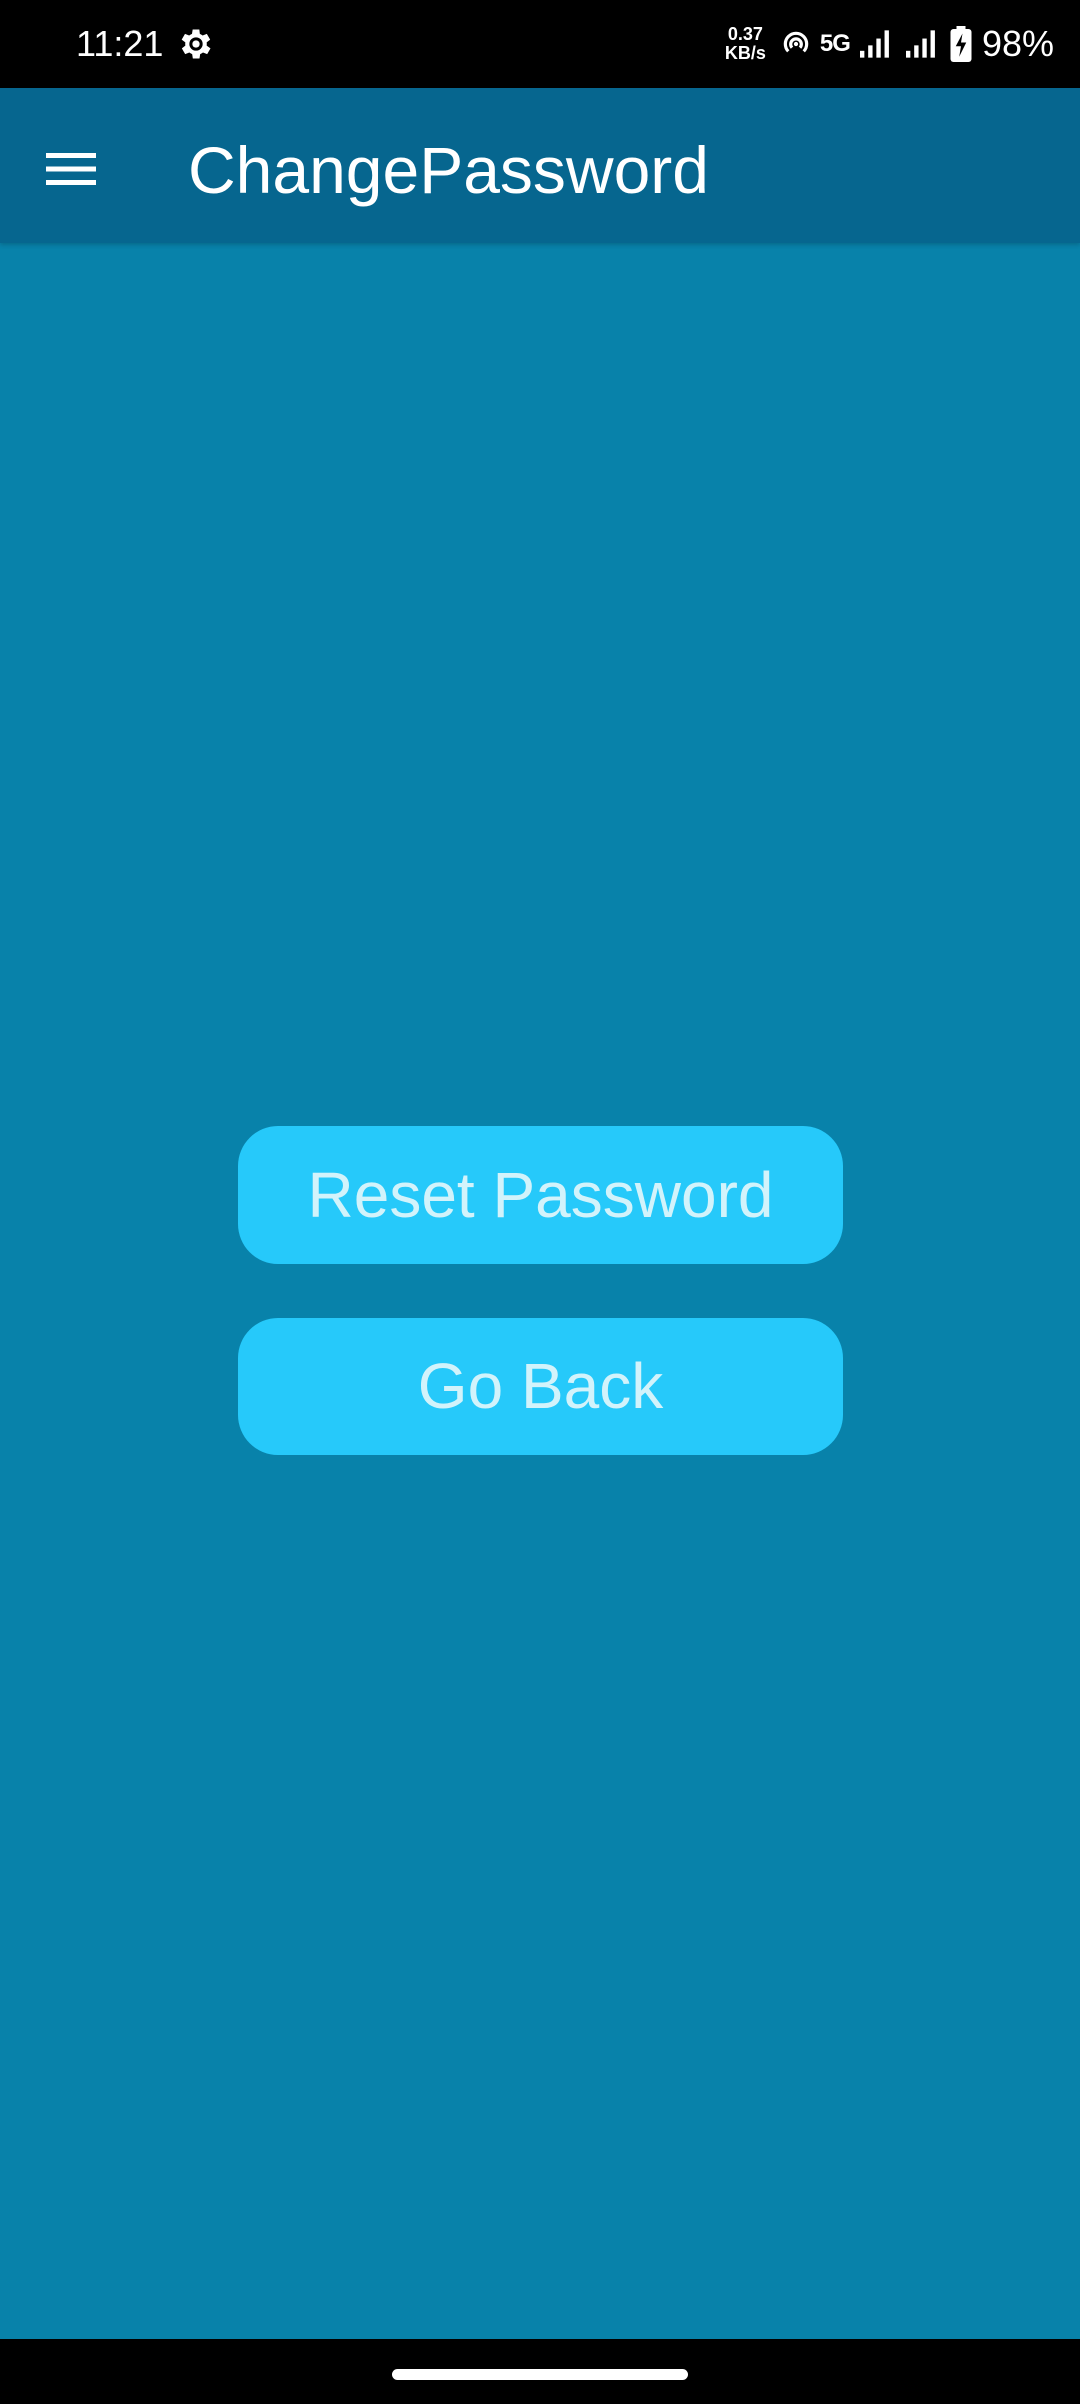 The width and height of the screenshot is (1080, 2404). Describe the element at coordinates (196, 44) in the screenshot. I see `gear-icon` at that location.